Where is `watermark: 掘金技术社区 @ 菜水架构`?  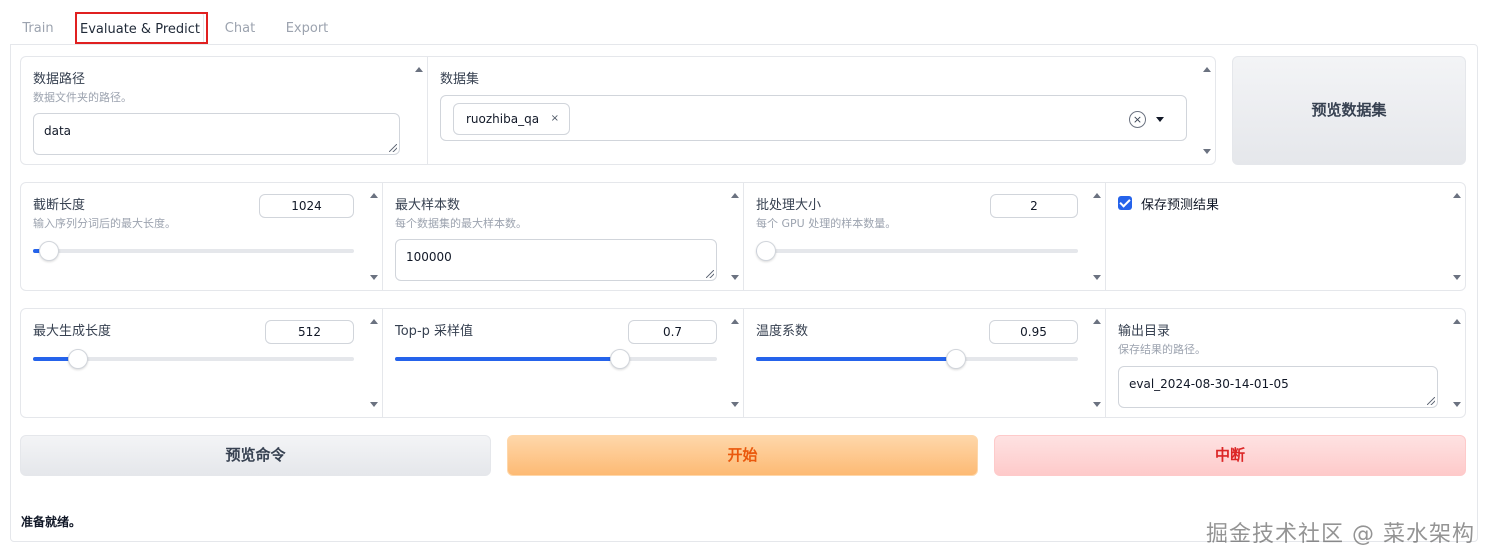
watermark: 掘金技术社区 @ 菜水架构 is located at coordinates (1340, 534).